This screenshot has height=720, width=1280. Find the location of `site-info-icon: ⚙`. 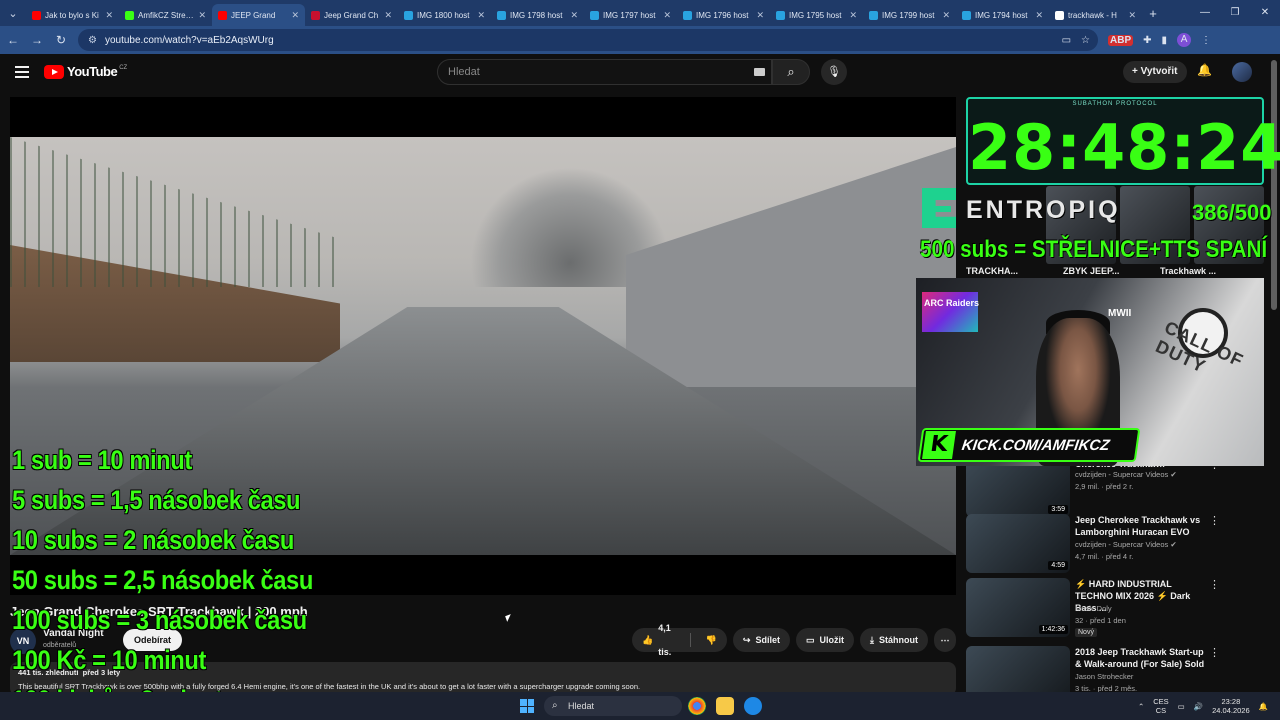

site-info-icon: ⚙ is located at coordinates (92, 40).